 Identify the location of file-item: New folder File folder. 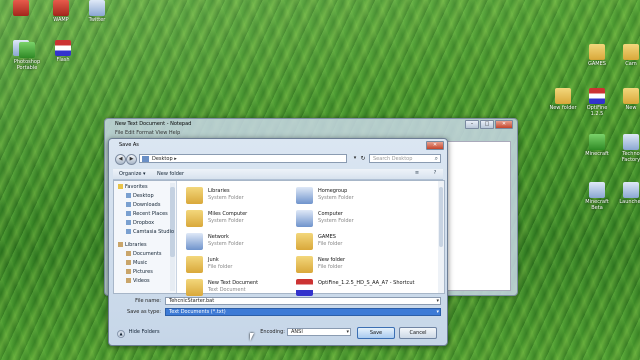
(349, 265).